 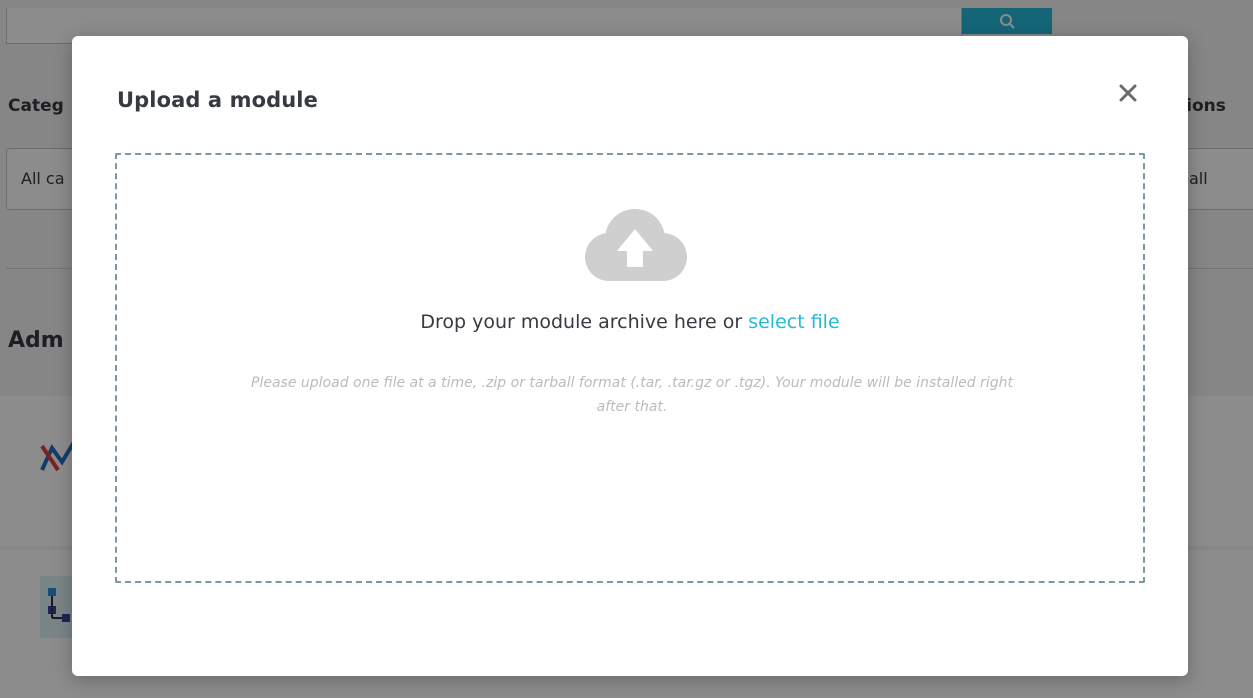 I want to click on close-icon, so click(x=1128, y=93).